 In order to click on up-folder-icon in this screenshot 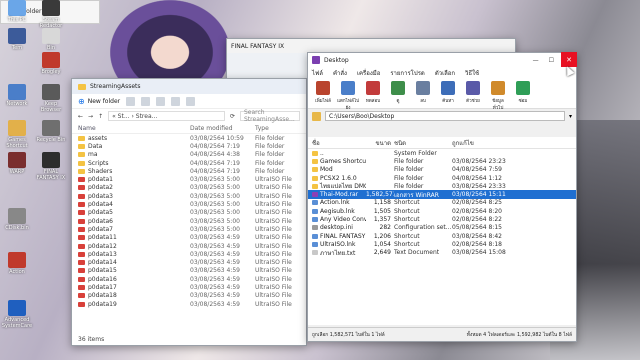, I will do `click(316, 116)`.